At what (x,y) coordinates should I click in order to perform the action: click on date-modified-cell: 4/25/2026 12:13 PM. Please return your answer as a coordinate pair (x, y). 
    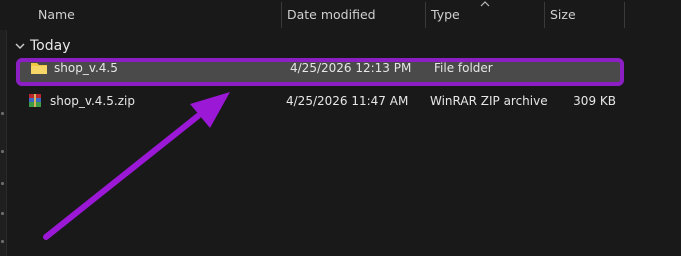
    Looking at the image, I should click on (351, 68).